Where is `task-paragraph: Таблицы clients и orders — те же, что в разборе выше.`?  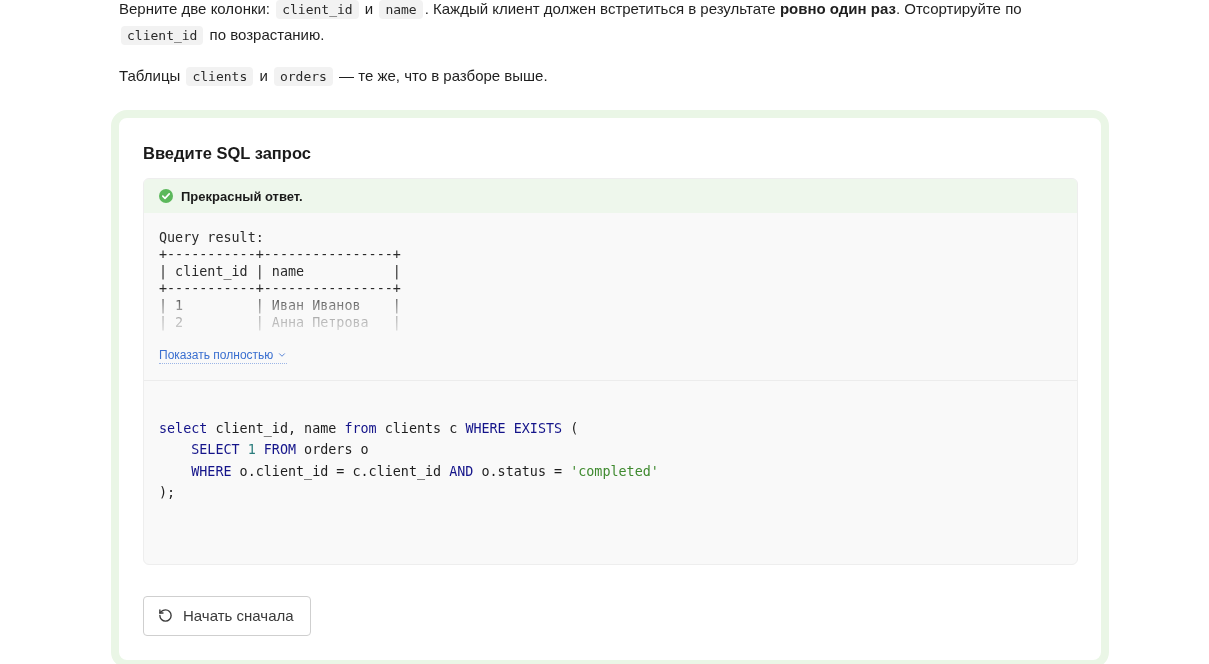
task-paragraph: Таблицы clients и orders — те же, что в разборе выше. is located at coordinates (333, 77).